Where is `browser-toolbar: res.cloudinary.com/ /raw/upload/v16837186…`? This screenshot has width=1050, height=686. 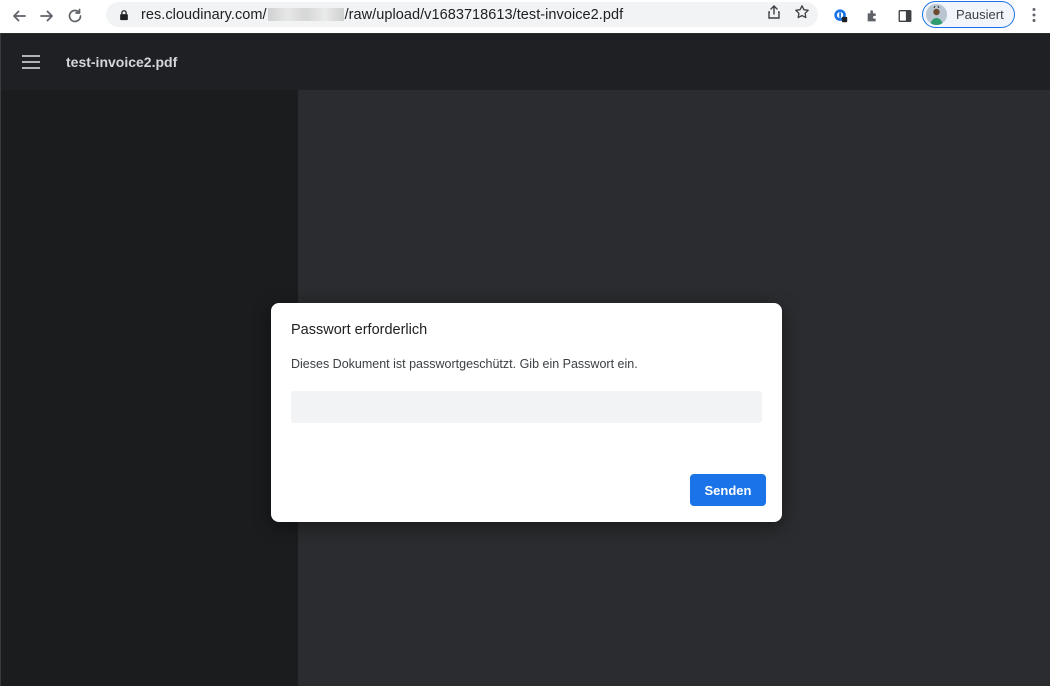 browser-toolbar: res.cloudinary.com/ /raw/upload/v16837186… is located at coordinates (525, 16).